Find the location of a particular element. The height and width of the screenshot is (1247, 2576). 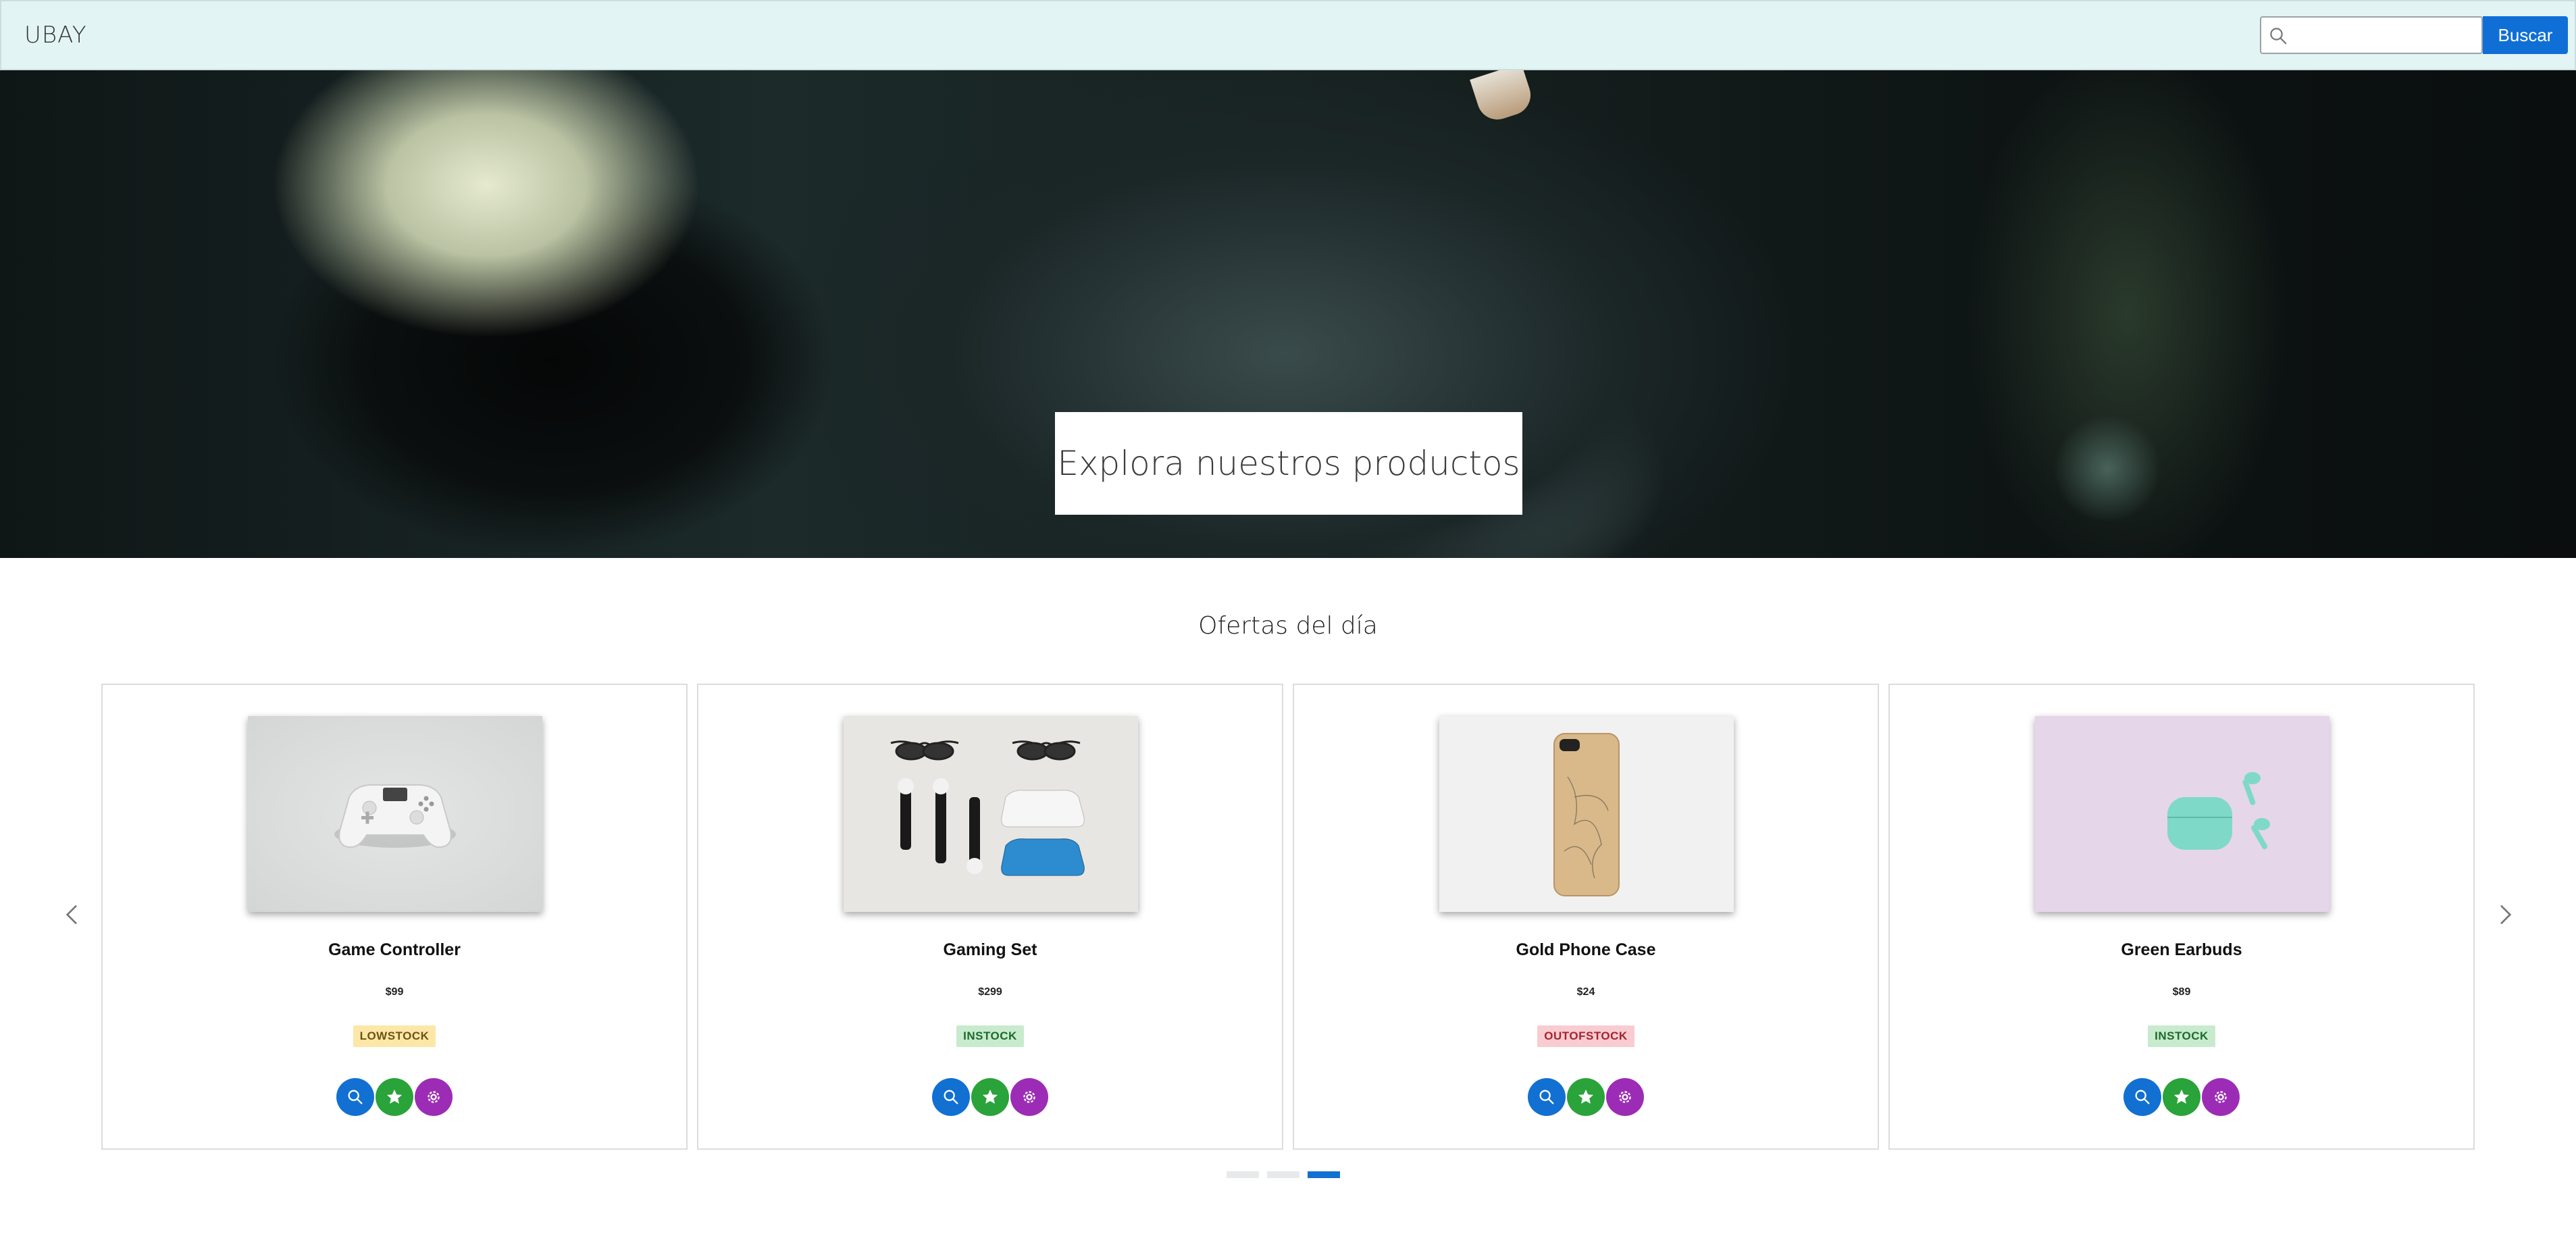

game-controller-icon is located at coordinates (395, 816).